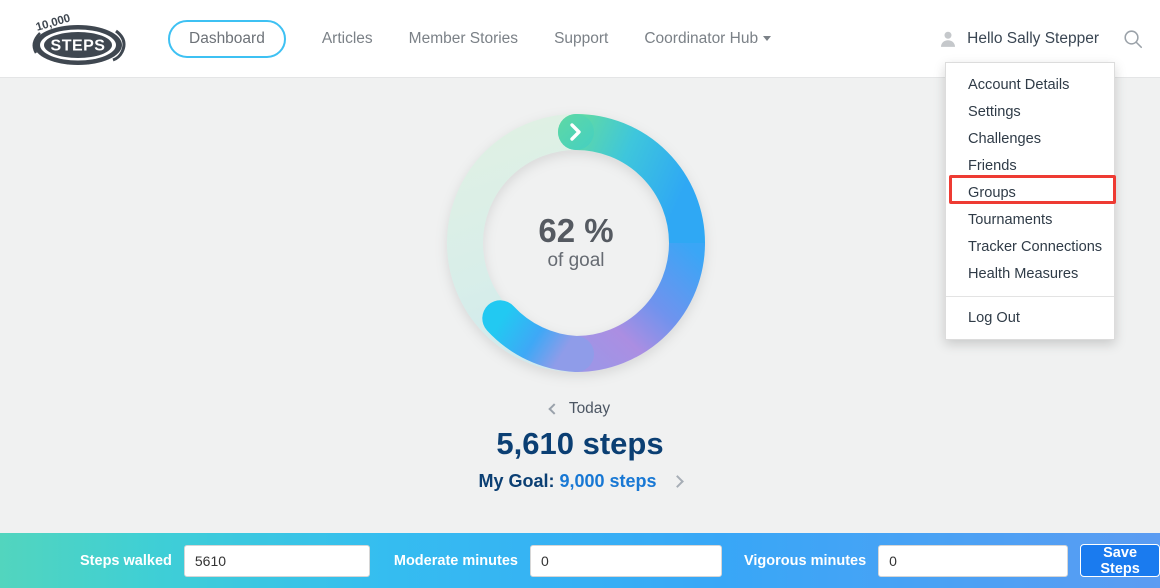  What do you see at coordinates (1030, 193) in the screenshot?
I see `dropdown-item-groups: Groups` at bounding box center [1030, 193].